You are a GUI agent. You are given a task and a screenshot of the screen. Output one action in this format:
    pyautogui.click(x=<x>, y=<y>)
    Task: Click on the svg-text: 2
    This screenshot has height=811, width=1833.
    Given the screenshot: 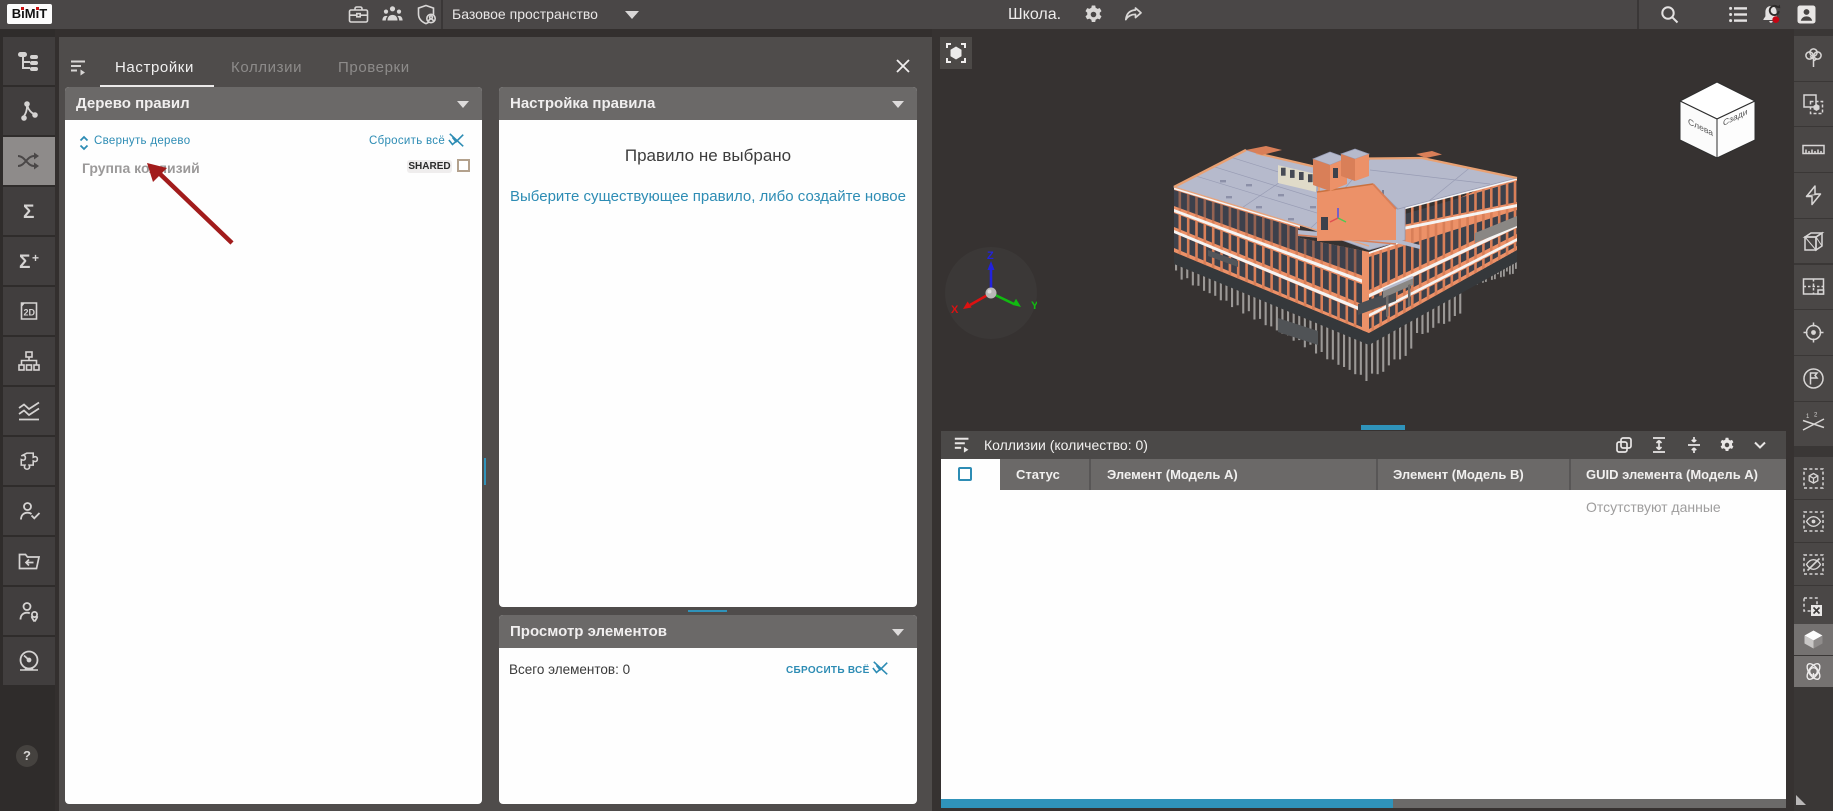 What is the action you would take?
    pyautogui.click(x=1816, y=416)
    